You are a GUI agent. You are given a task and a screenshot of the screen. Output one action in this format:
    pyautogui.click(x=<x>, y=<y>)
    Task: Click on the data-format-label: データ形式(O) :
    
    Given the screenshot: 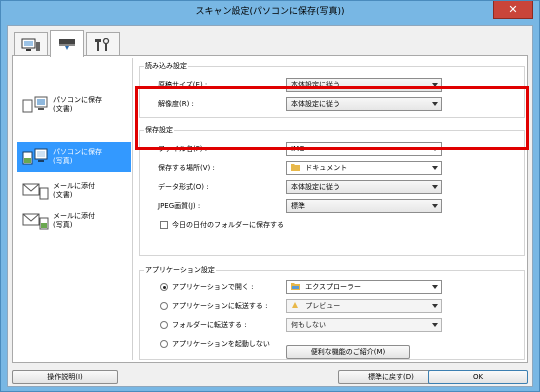 What is the action you would take?
    pyautogui.click(x=183, y=187)
    